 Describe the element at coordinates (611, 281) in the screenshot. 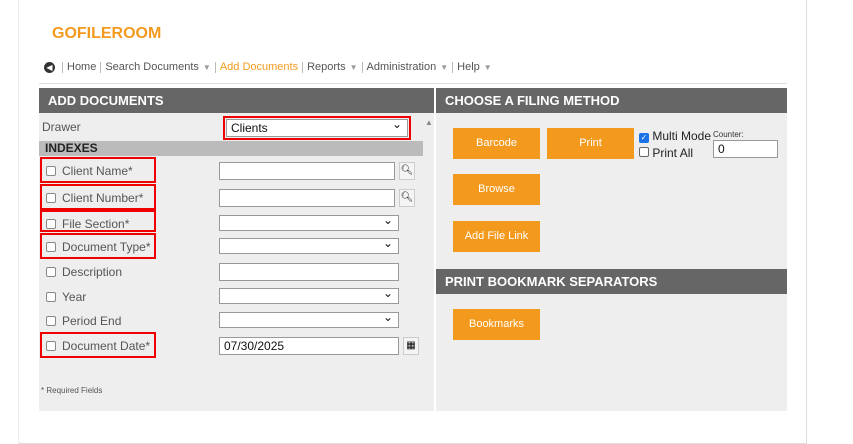

I see `bookmark-title: PRINT BOOKMARK SEPARATORS` at that location.